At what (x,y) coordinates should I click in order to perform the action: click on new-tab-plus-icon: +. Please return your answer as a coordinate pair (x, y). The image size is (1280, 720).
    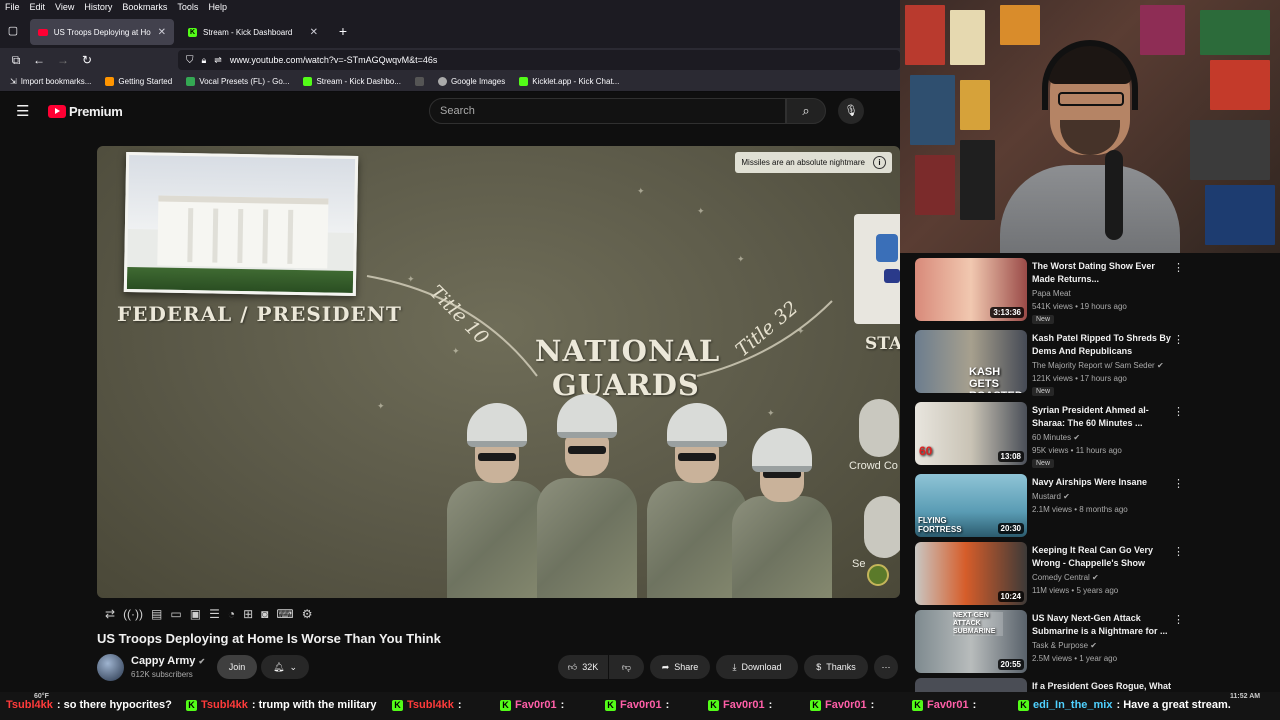
    Looking at the image, I should click on (343, 31).